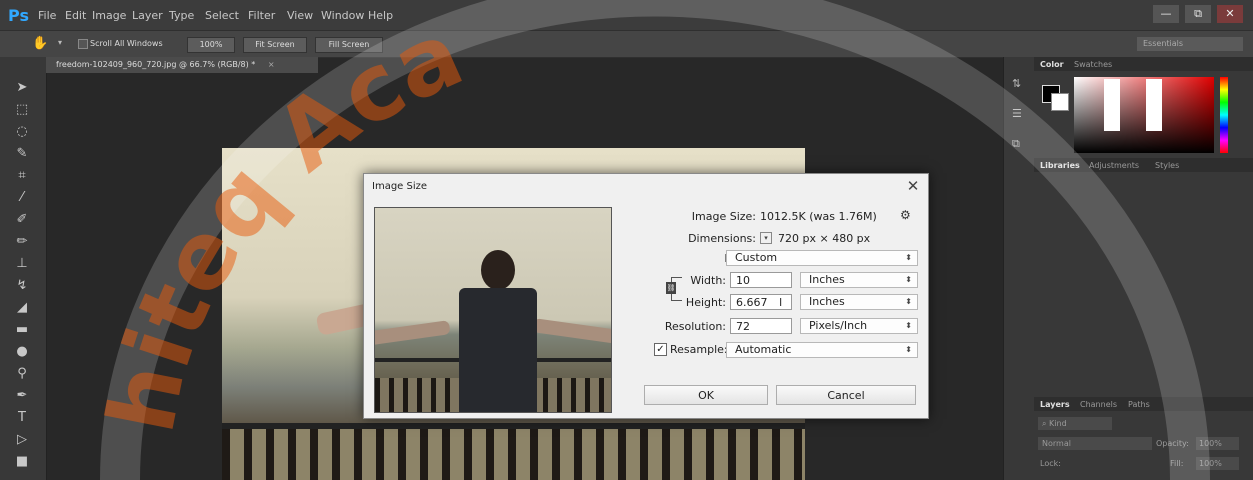  What do you see at coordinates (22, 286) in the screenshot?
I see `history-brush-tool-icon: ↯` at bounding box center [22, 286].